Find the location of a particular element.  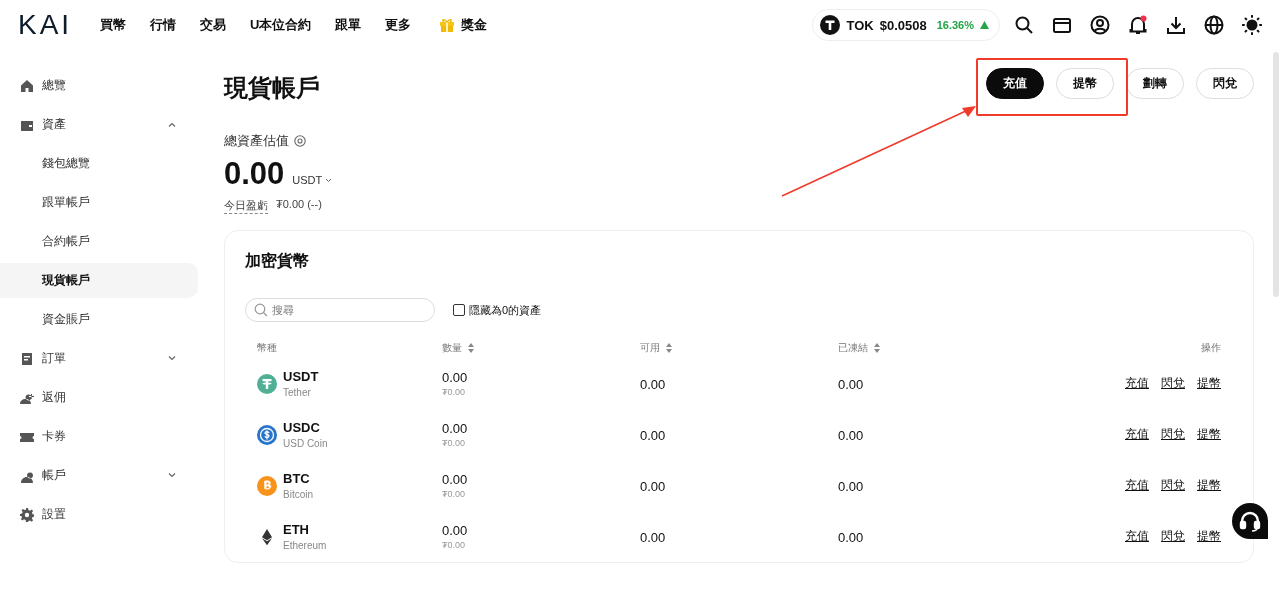

sidebar-item: 訂單 is located at coordinates (99, 358).